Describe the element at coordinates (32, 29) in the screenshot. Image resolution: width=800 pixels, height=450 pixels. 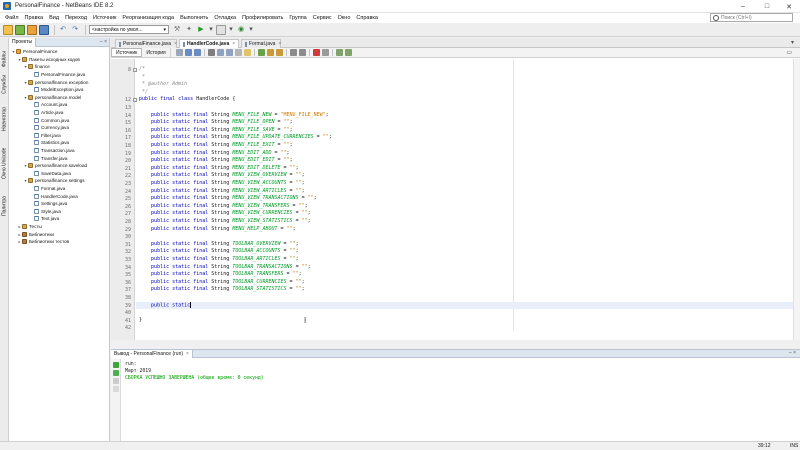
I see `open-project-button` at that location.